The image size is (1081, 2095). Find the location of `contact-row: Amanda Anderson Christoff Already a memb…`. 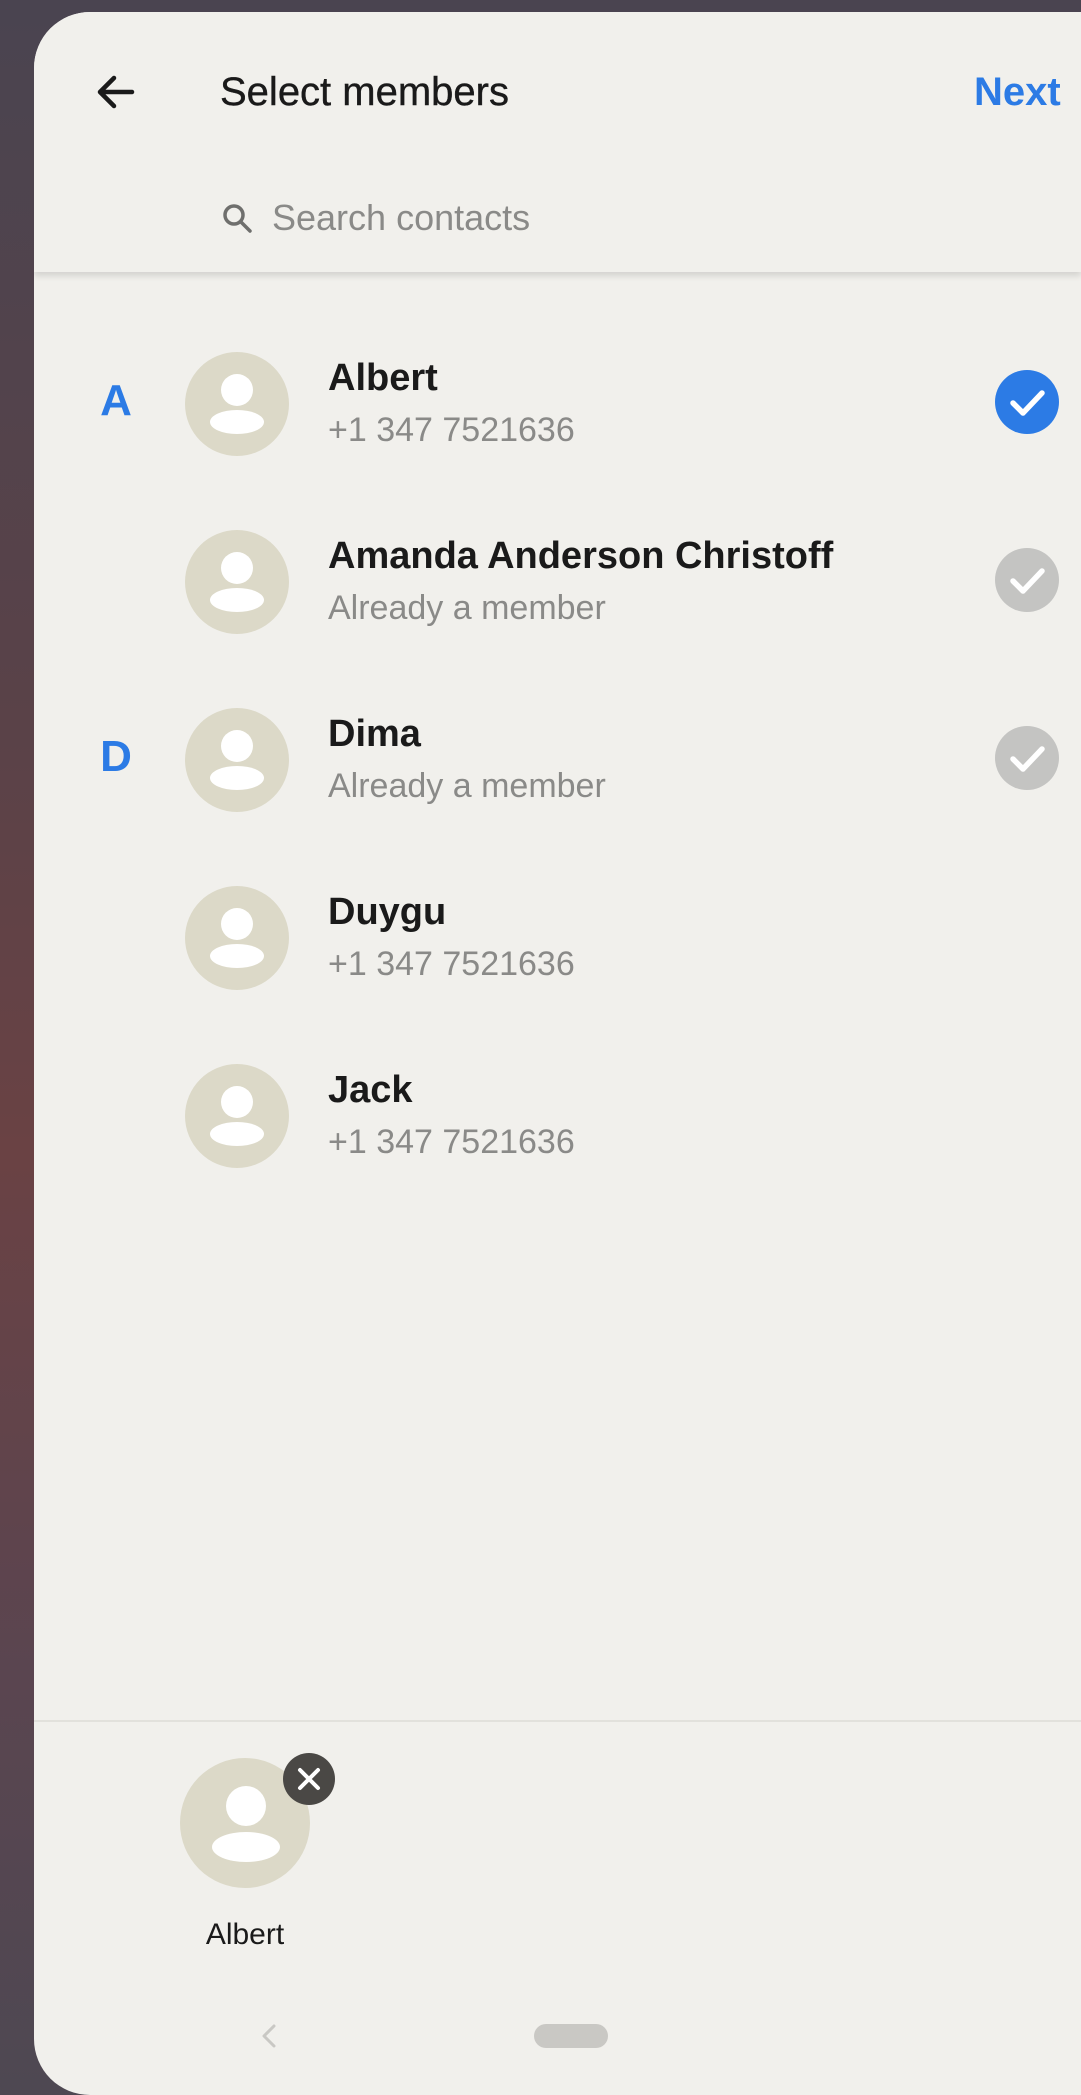

contact-row: Amanda Anderson Christoff Already a memb… is located at coordinates (557, 584).